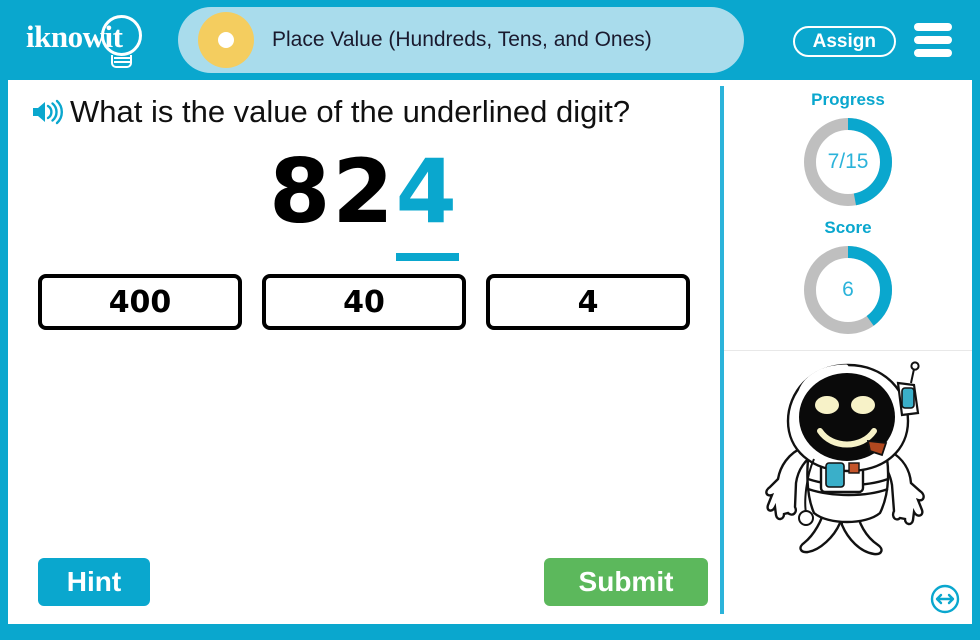  Describe the element at coordinates (626, 582) in the screenshot. I see `submit-button: Submit` at that location.